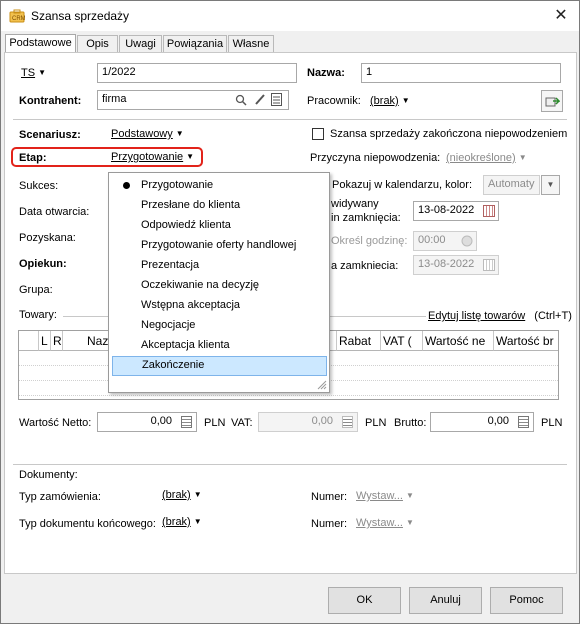  What do you see at coordinates (80, 16) in the screenshot?
I see `window-title: Szansa sprzedaży` at bounding box center [80, 16].